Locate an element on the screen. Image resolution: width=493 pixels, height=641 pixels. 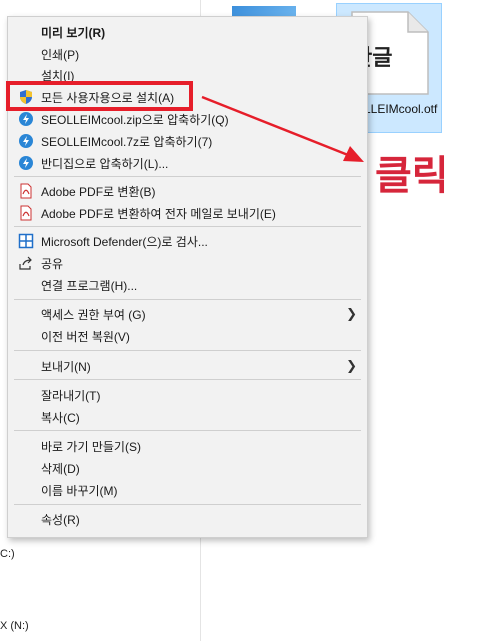
pointer-arrow-icon is located at coordinates (282, 128).